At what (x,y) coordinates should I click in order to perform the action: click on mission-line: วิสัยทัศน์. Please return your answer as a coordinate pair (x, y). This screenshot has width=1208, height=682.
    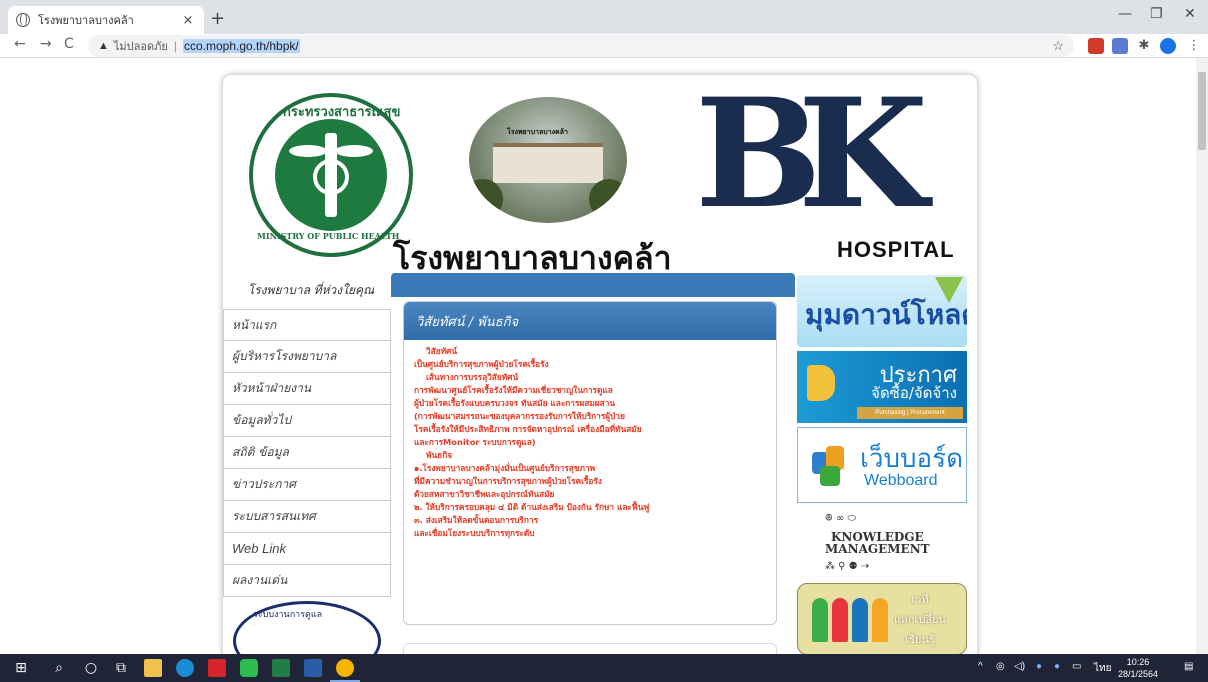
    Looking at the image, I should click on (441, 351).